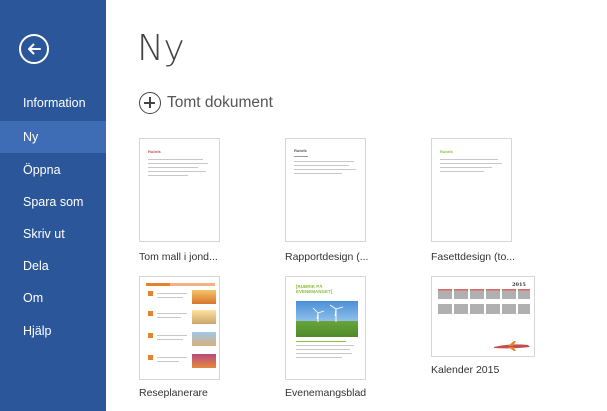 This screenshot has width=607, height=411. What do you see at coordinates (484, 301) in the screenshot?
I see `calendar-grid-image` at bounding box center [484, 301].